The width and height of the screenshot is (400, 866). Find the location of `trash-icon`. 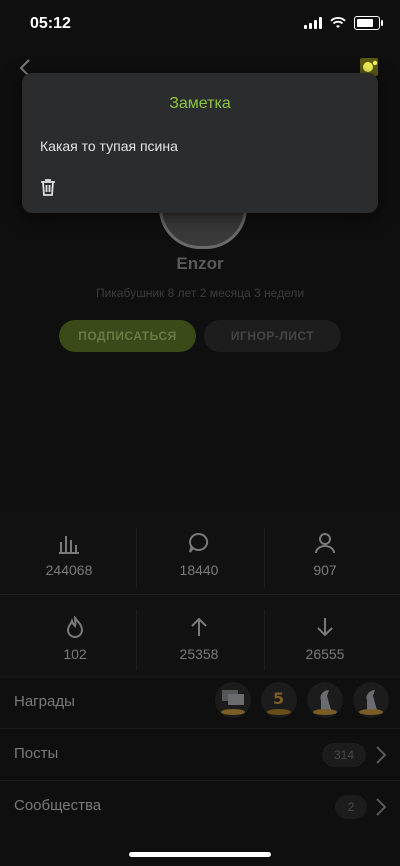

trash-icon is located at coordinates (48, 187).